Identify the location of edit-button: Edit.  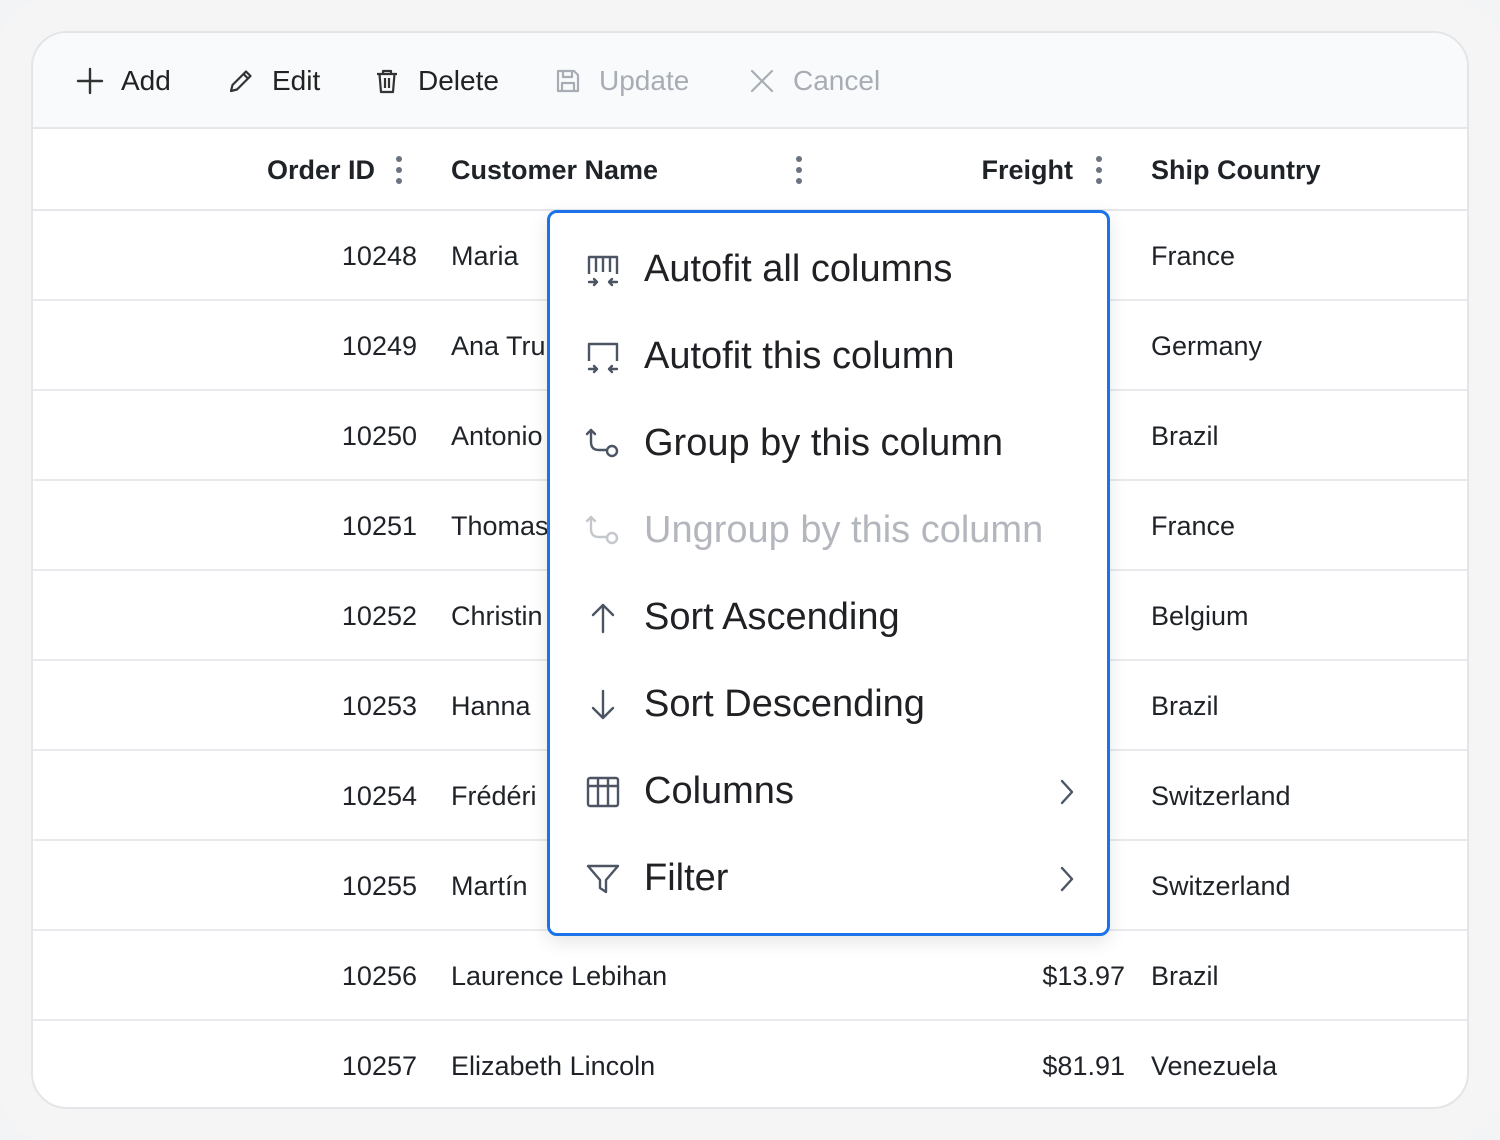
(273, 81).